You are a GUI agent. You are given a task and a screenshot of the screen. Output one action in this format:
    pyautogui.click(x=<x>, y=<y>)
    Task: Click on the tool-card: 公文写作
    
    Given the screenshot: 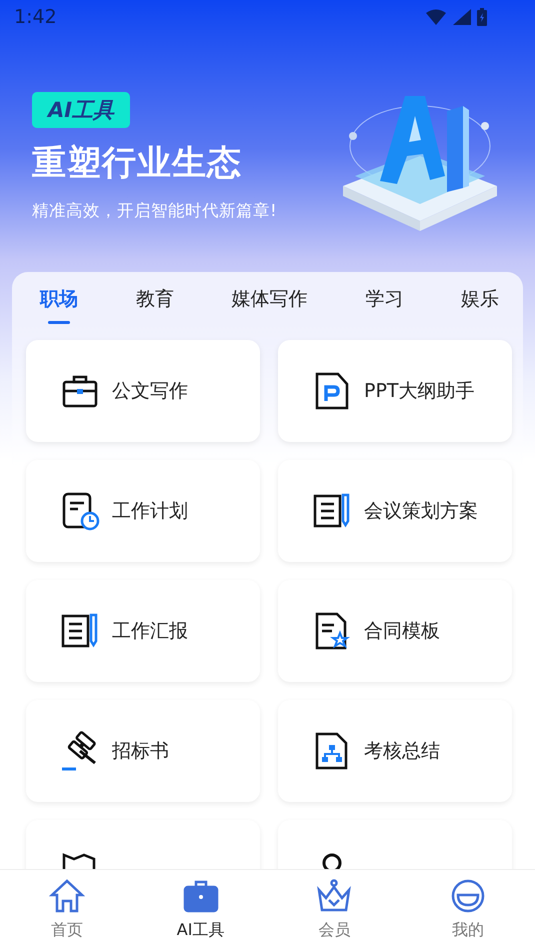 What is the action you would take?
    pyautogui.click(x=143, y=391)
    